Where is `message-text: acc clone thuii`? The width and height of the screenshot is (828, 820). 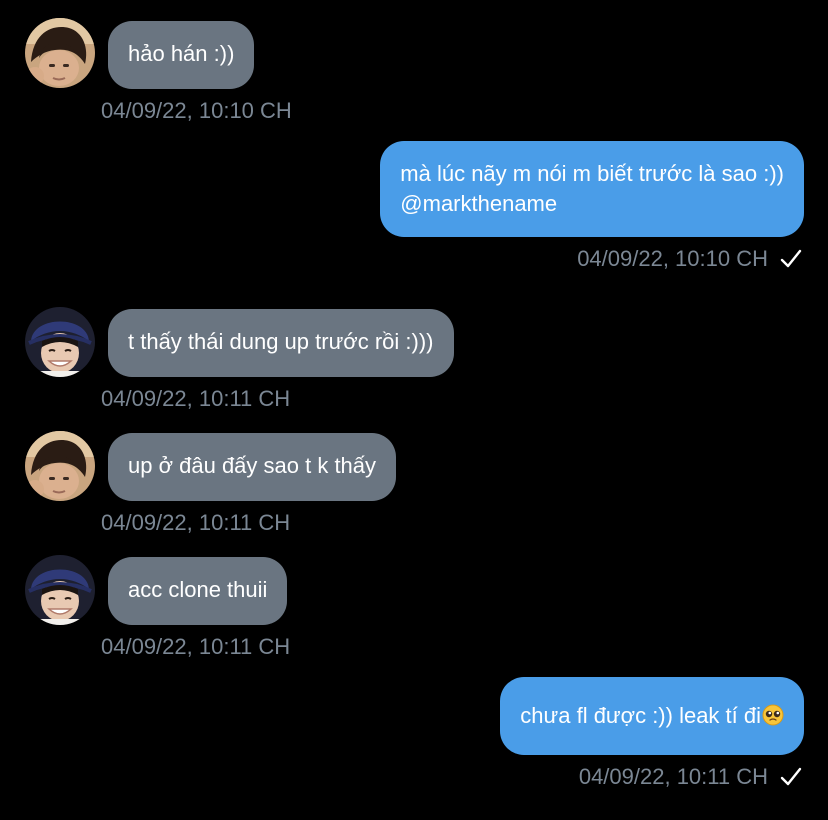 message-text: acc clone thuii is located at coordinates (198, 589).